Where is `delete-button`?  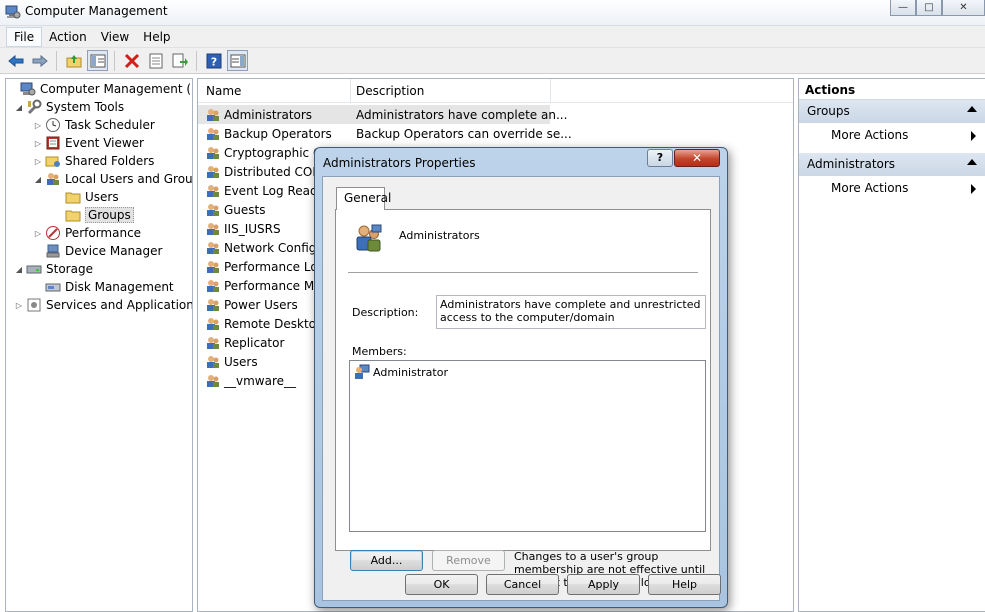 delete-button is located at coordinates (131, 60).